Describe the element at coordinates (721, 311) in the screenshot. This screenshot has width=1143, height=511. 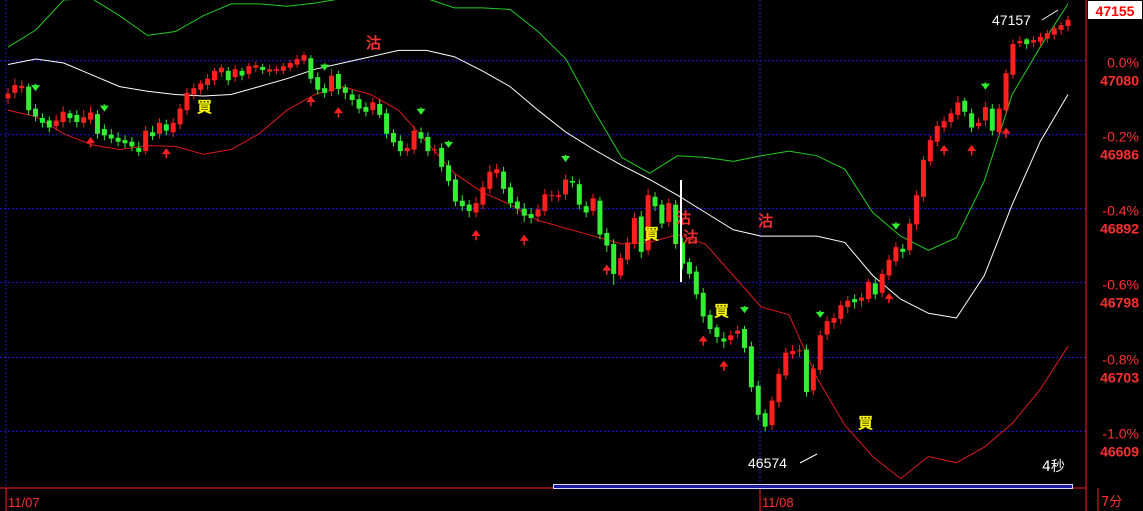
I see `buy-label: 買` at that location.